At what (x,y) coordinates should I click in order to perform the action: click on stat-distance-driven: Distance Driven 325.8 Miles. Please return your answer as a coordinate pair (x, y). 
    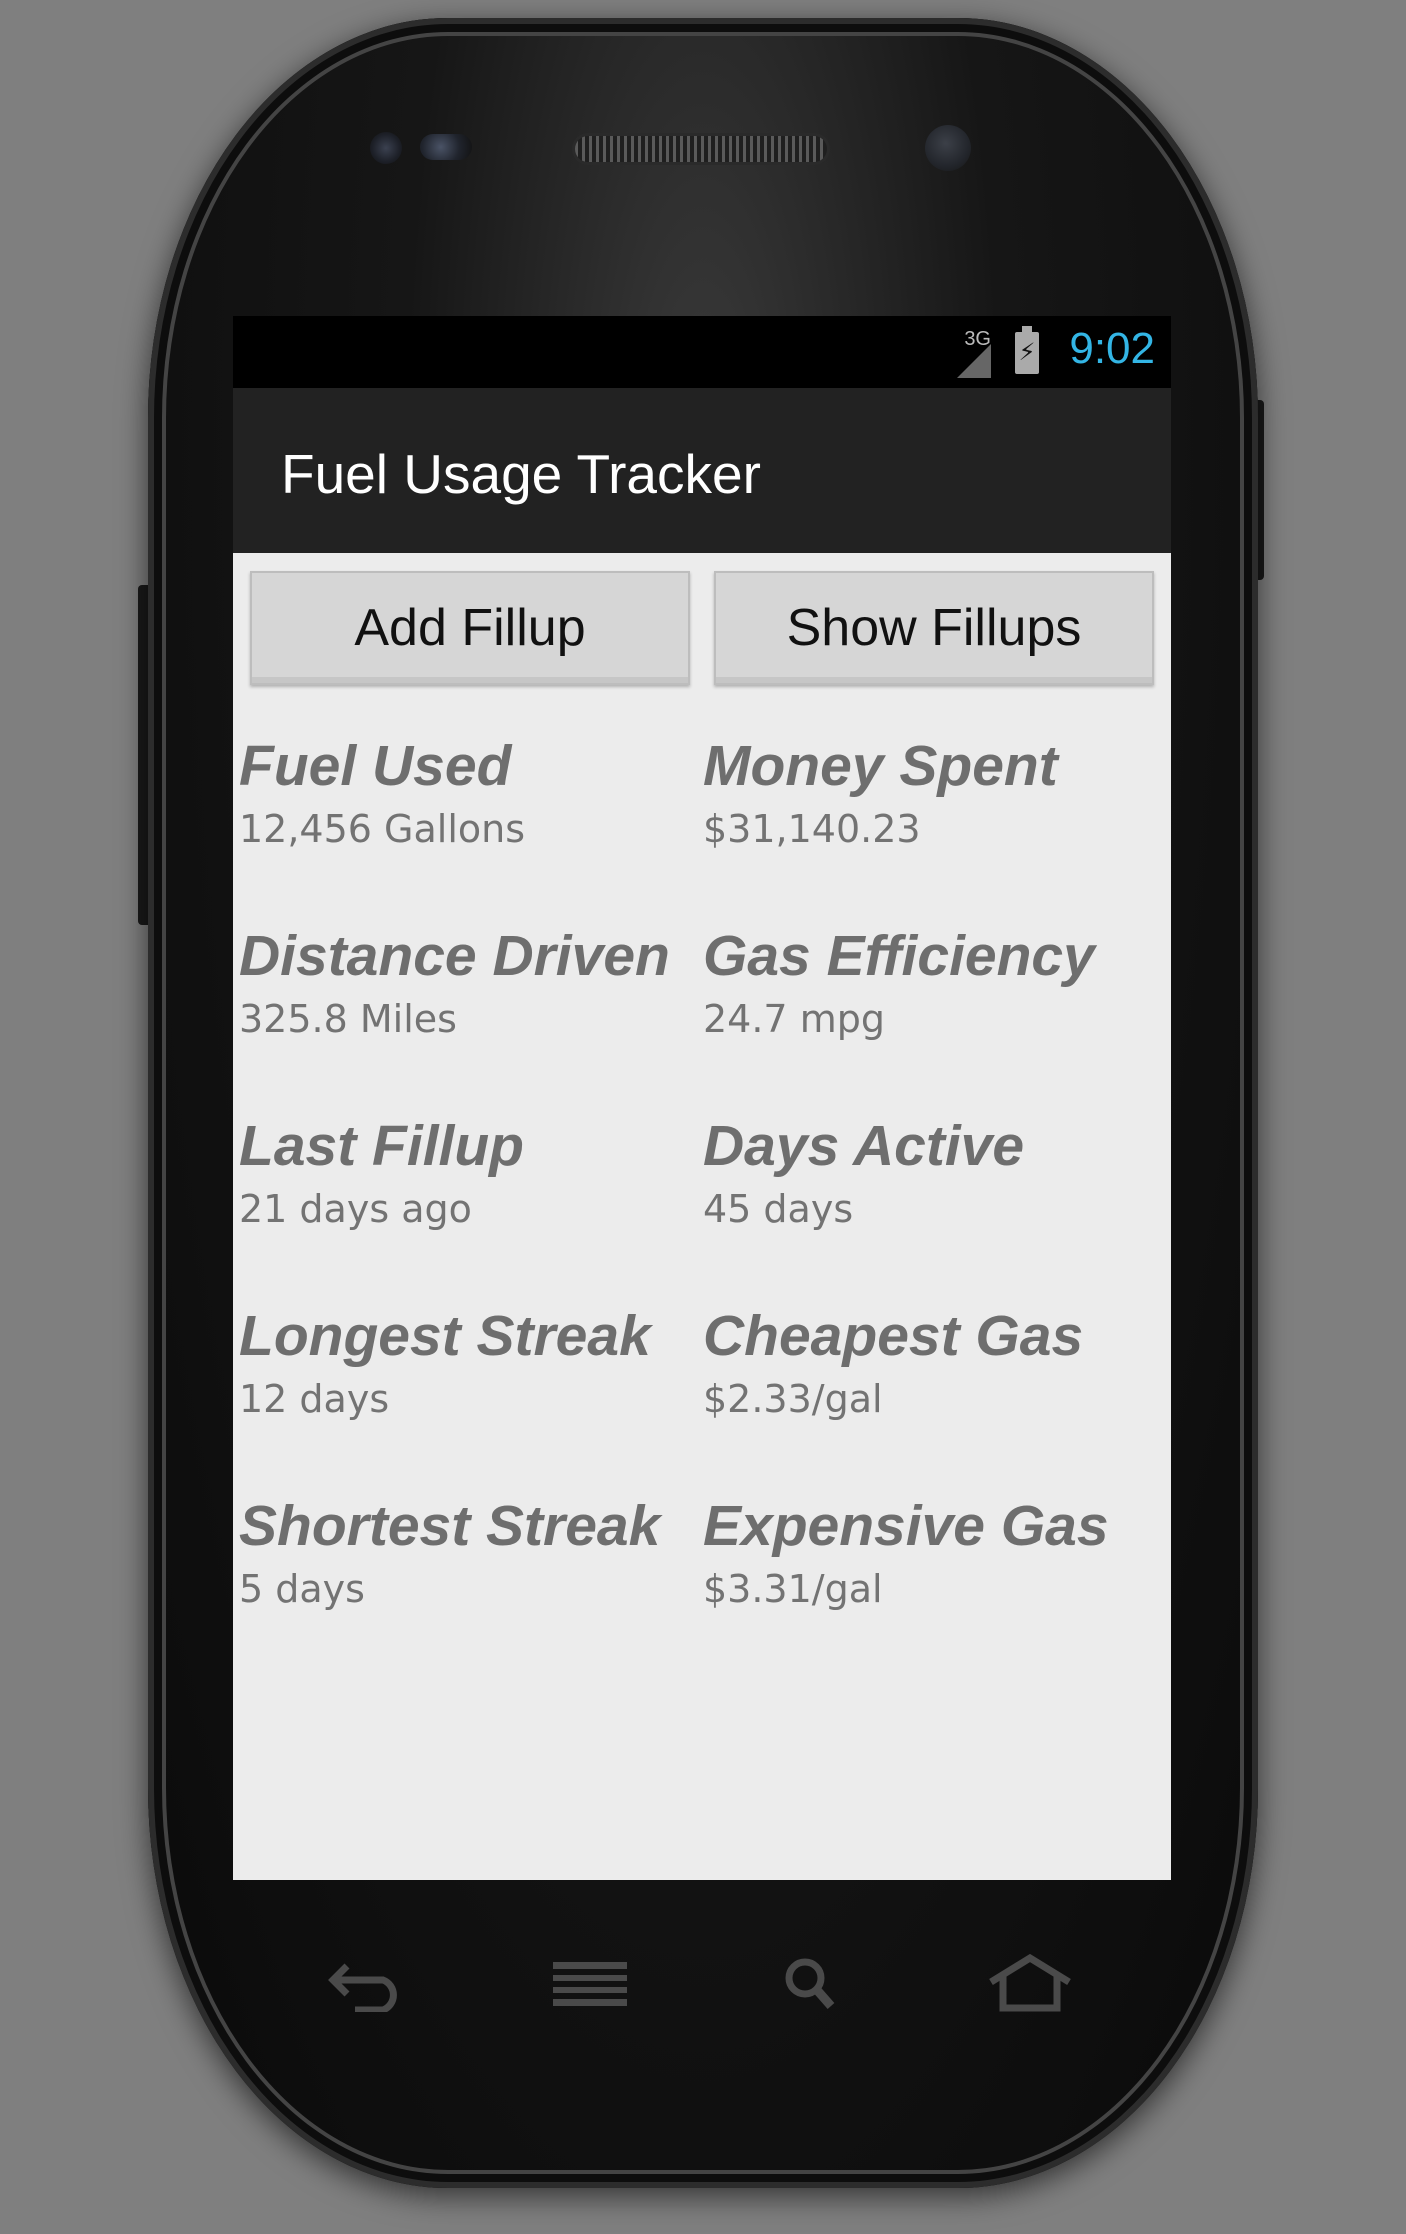
    Looking at the image, I should click on (469, 982).